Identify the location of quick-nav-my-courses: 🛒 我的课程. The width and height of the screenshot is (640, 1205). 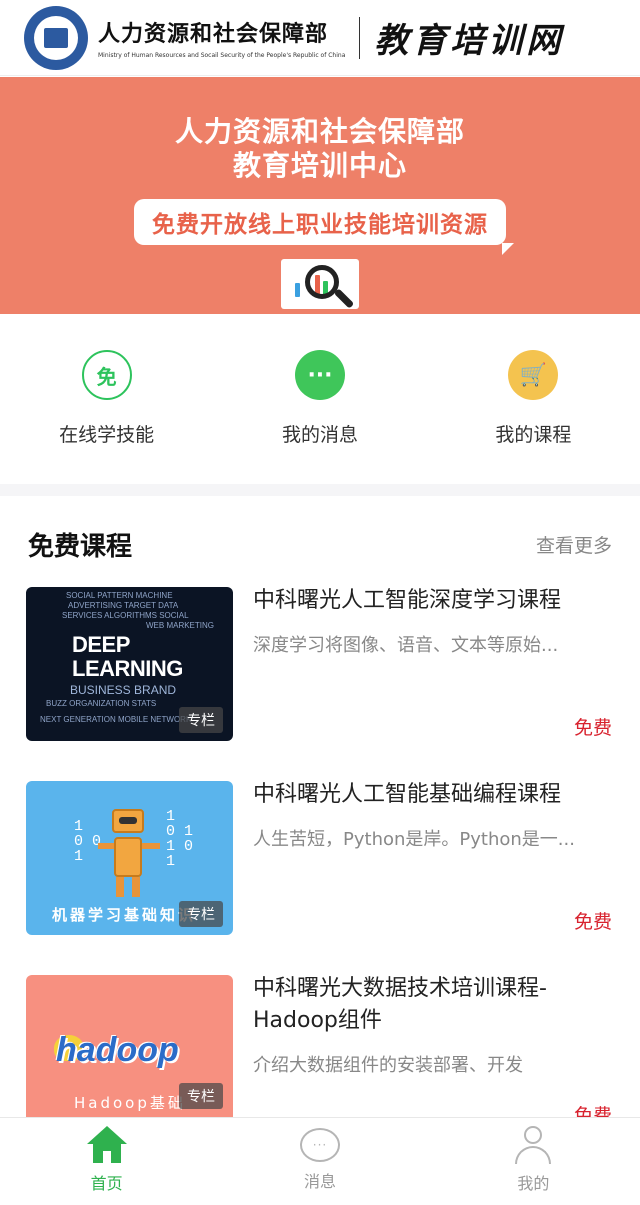
(533, 399).